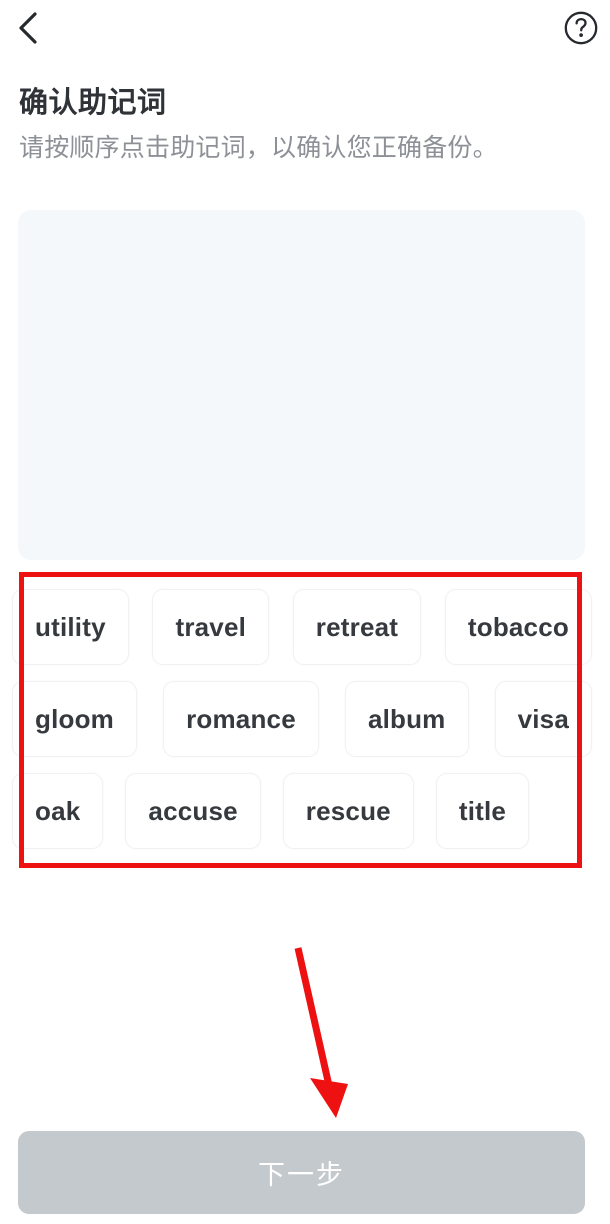 This screenshot has width=610, height=1224. Describe the element at coordinates (241, 719) in the screenshot. I see `word-chip: romance` at that location.